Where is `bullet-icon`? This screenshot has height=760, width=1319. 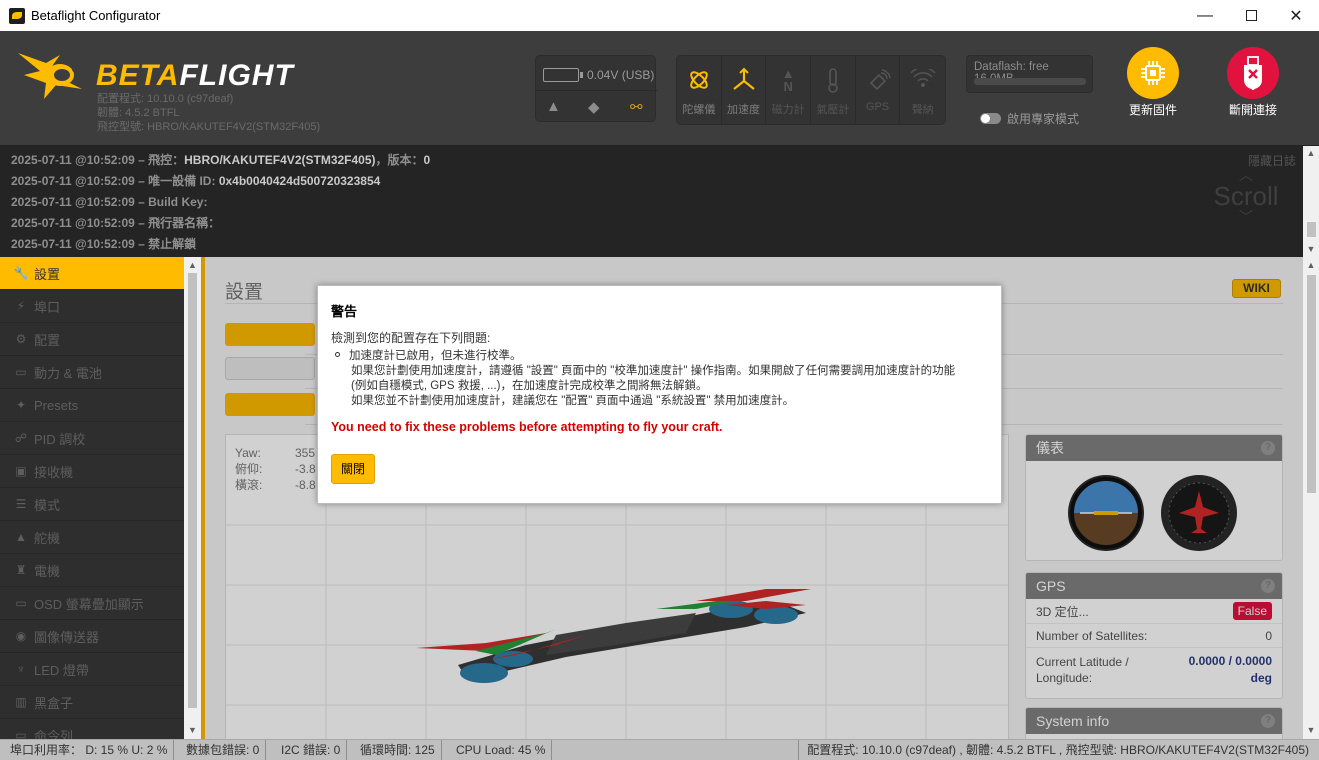
bullet-icon is located at coordinates (337, 355).